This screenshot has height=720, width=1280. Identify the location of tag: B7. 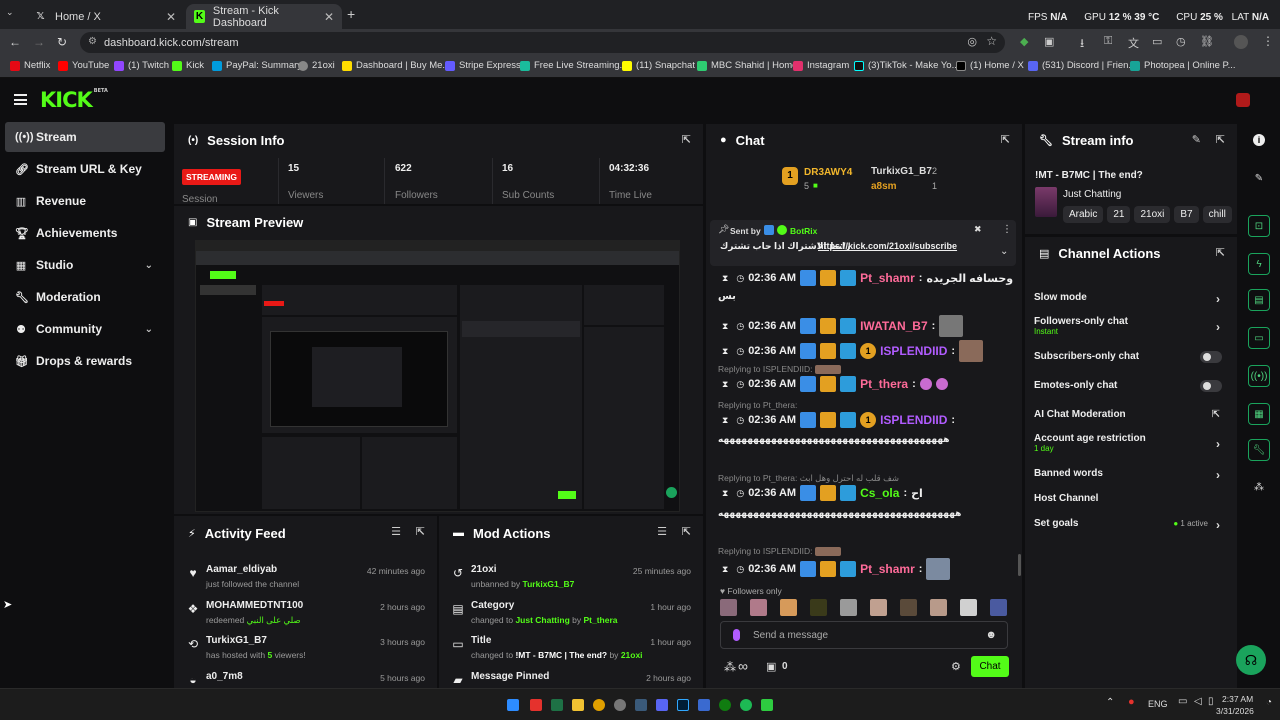
(1186, 214).